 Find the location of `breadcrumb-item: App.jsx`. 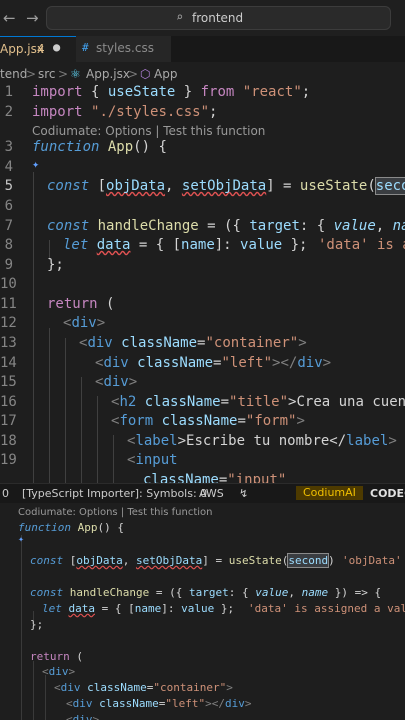

breadcrumb-item: App.jsx is located at coordinates (108, 74).